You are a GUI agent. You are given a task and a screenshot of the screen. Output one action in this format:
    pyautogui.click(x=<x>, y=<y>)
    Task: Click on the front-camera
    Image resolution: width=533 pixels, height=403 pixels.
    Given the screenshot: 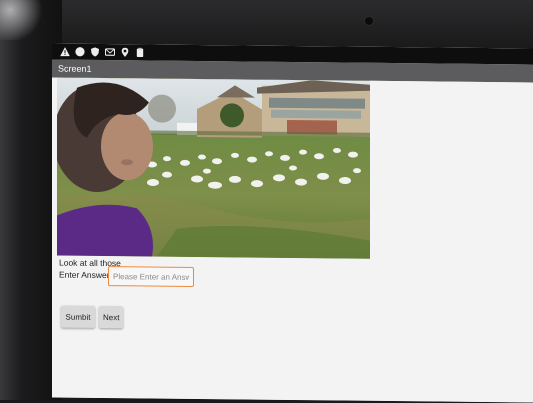 What is the action you would take?
    pyautogui.click(x=369, y=21)
    